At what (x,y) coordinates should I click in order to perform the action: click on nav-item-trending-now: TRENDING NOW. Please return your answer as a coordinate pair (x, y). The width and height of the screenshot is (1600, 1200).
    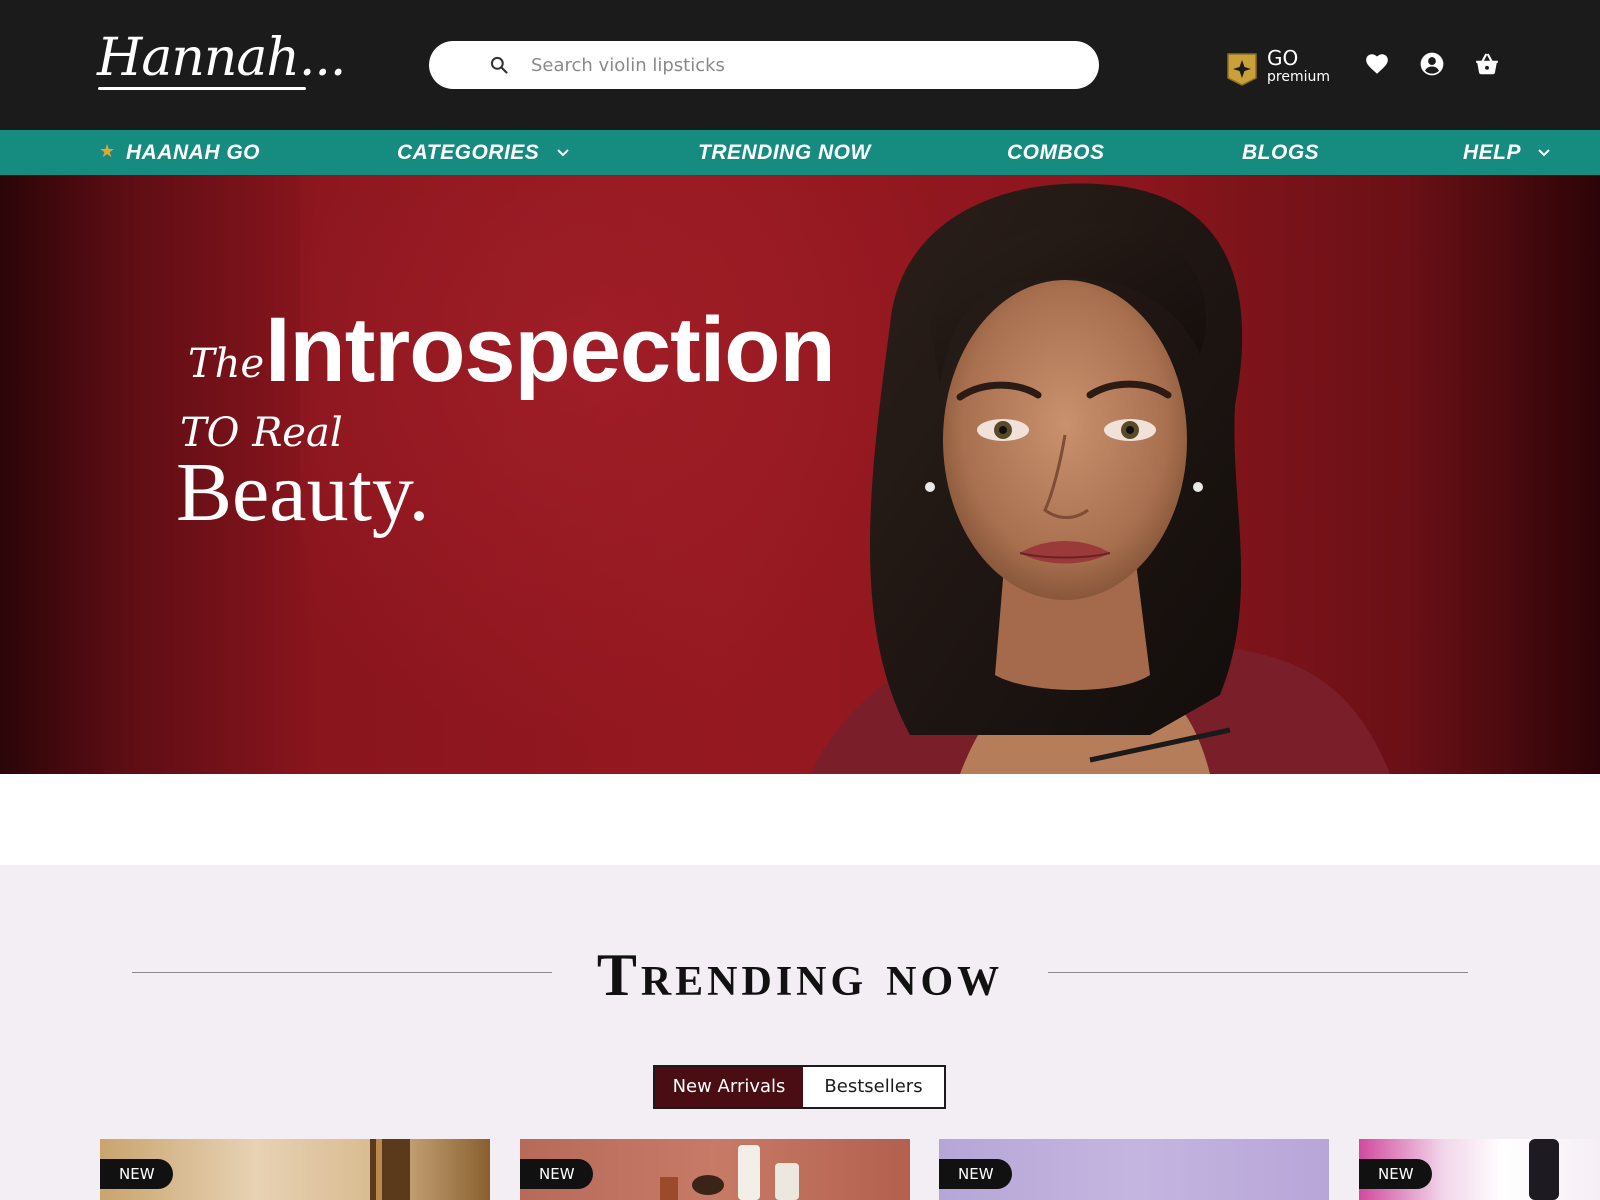
    Looking at the image, I should click on (784, 152).